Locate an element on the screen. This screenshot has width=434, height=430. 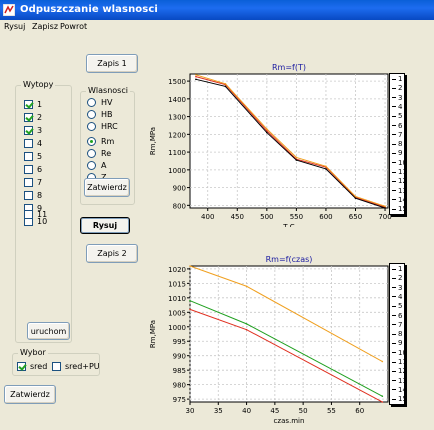
menu-rysuj: Rysuj is located at coordinates (14, 26).